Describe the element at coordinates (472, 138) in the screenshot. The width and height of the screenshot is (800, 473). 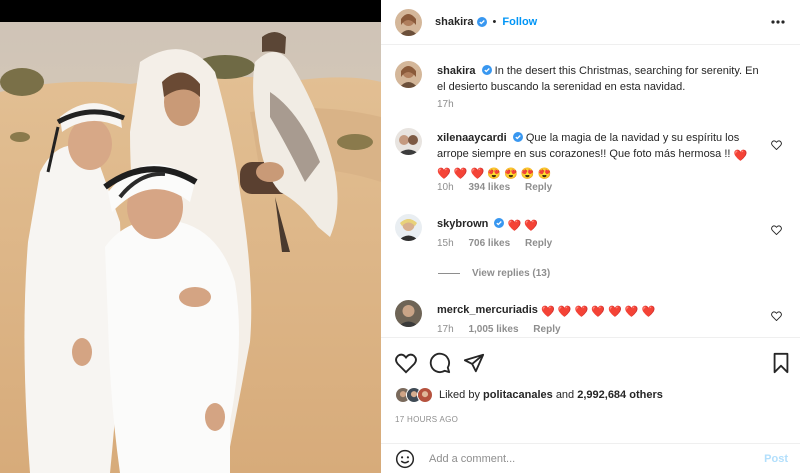
I see `comment-username: xilenaaycardi` at that location.